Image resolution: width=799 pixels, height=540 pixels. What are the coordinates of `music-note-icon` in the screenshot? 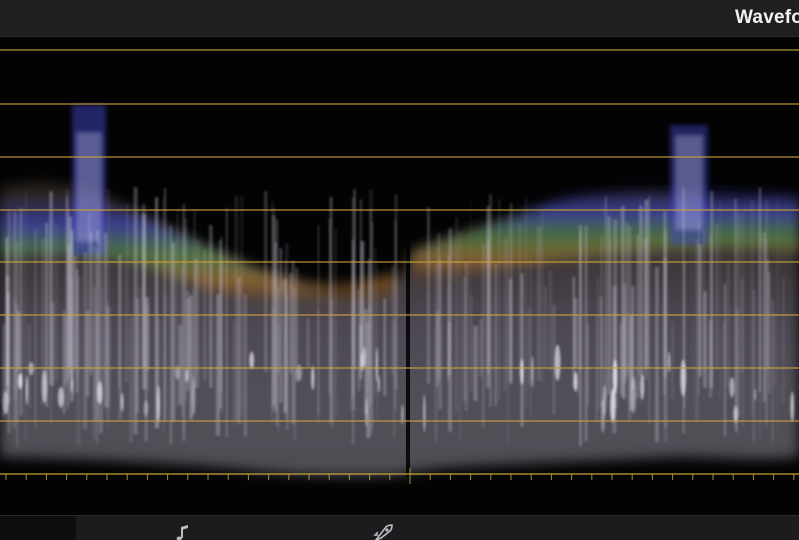 It's located at (183, 532).